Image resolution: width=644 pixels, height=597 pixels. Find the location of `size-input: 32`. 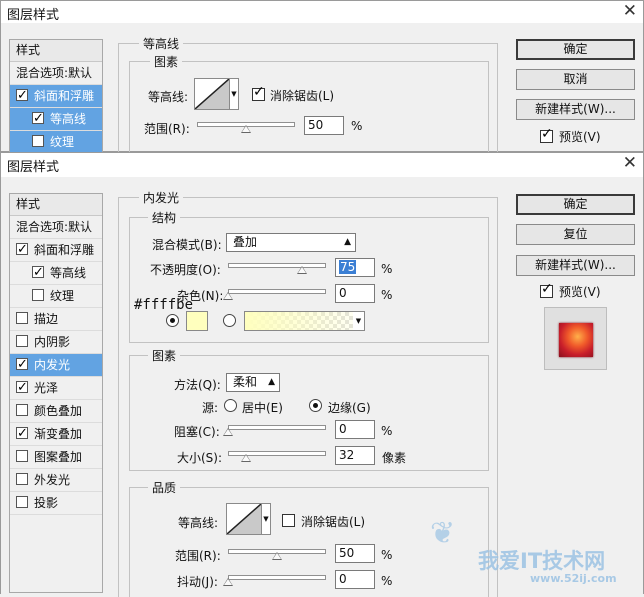

size-input: 32 is located at coordinates (355, 455).